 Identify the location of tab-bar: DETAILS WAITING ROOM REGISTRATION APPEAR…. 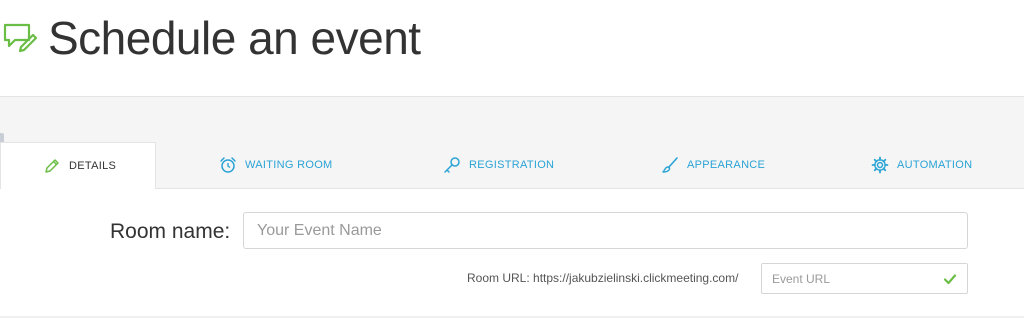
(512, 165).